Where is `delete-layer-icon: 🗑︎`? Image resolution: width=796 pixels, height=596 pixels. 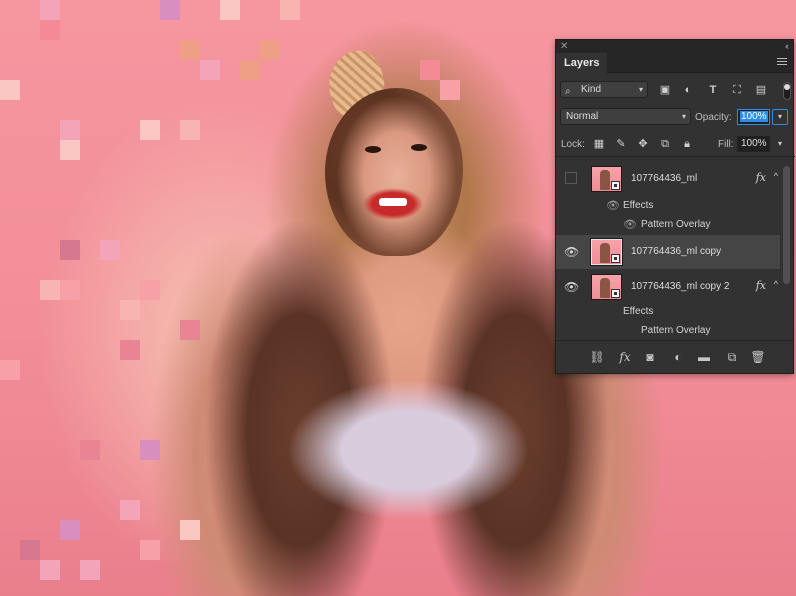
delete-layer-icon: 🗑︎ is located at coordinates (758, 357).